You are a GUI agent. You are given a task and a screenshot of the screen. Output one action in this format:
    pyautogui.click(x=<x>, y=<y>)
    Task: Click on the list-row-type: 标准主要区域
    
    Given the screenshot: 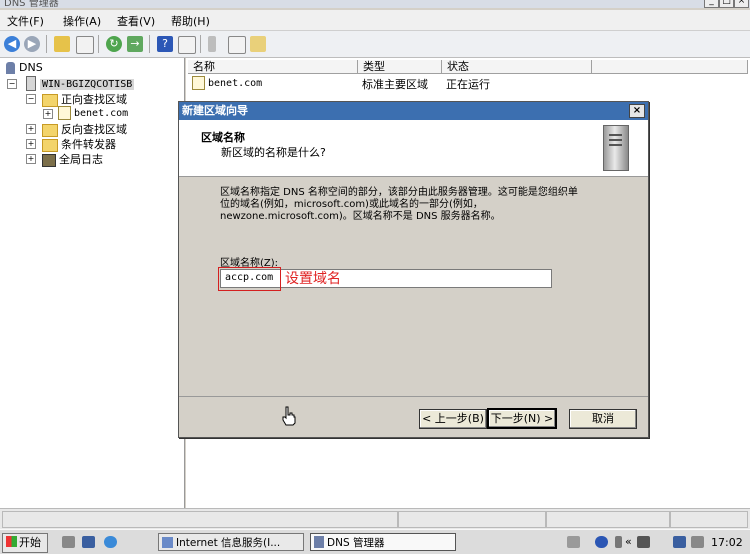 What is the action you would take?
    pyautogui.click(x=395, y=84)
    